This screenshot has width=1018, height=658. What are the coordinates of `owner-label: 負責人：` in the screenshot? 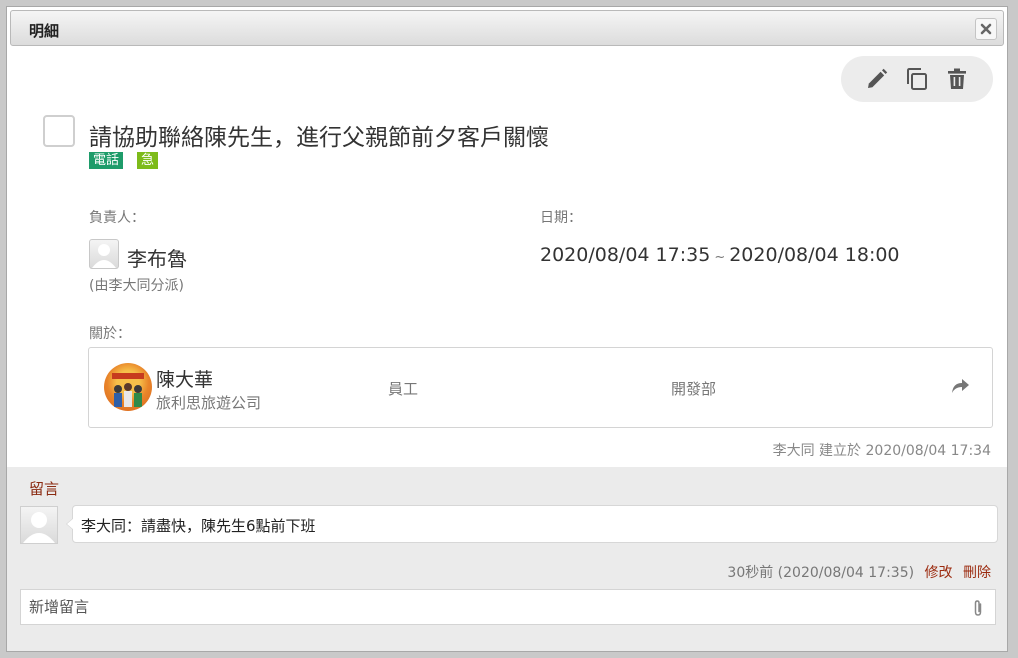 It's located at (117, 218).